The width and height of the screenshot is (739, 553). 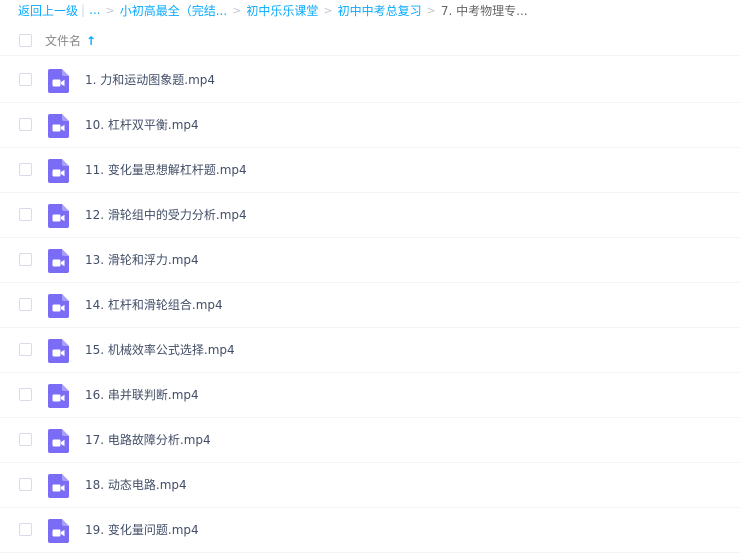 I want to click on file-list-header: 文件名 ↑, so click(x=369, y=41).